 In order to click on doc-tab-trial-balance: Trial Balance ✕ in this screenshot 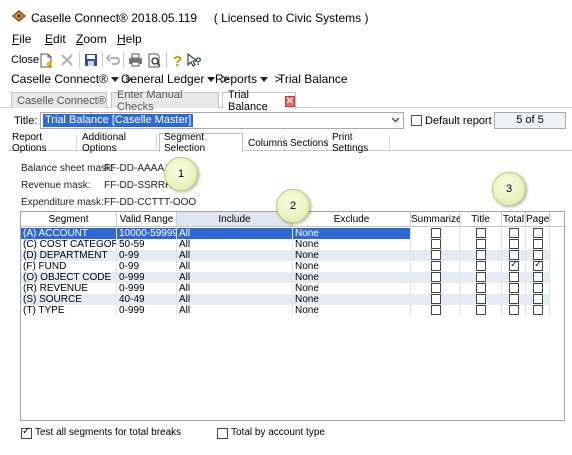, I will do `click(259, 101)`.